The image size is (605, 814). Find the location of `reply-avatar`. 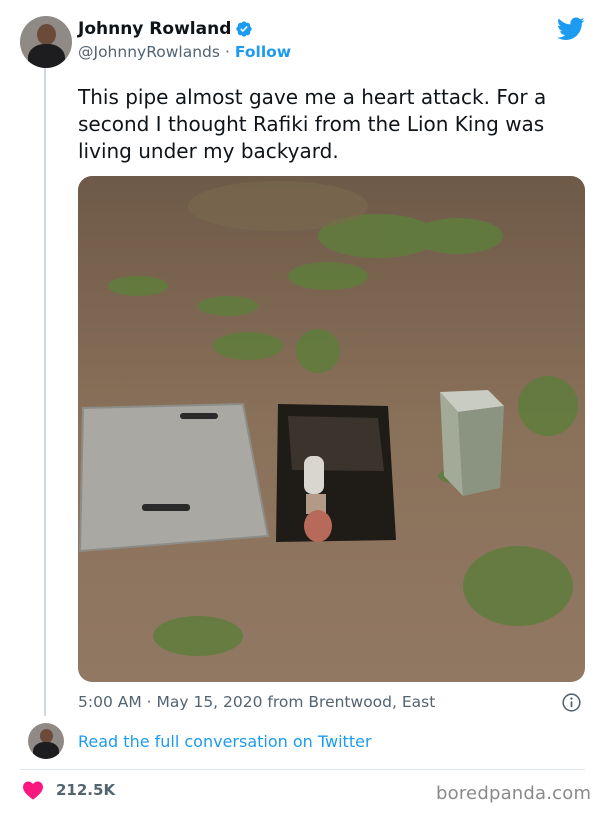

reply-avatar is located at coordinates (46, 741).